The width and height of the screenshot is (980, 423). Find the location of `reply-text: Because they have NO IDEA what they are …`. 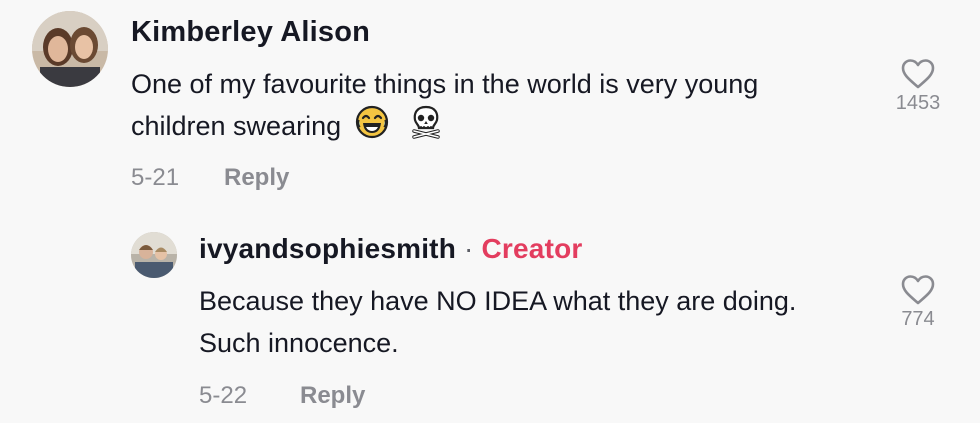

reply-text: Because they have NO IDEA what they are … is located at coordinates (539, 322).